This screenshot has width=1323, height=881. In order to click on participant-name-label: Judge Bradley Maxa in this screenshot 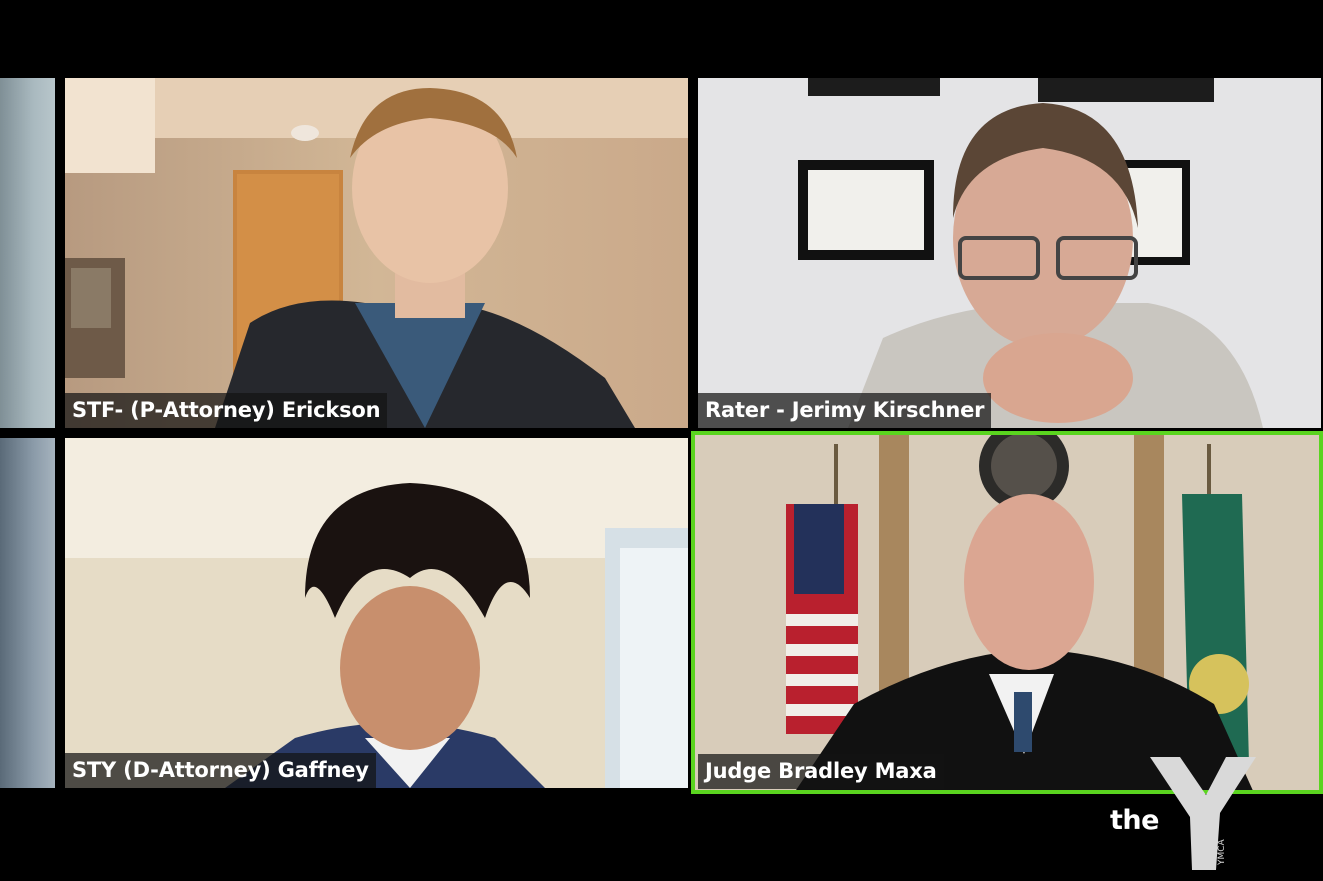, I will do `click(821, 771)`.